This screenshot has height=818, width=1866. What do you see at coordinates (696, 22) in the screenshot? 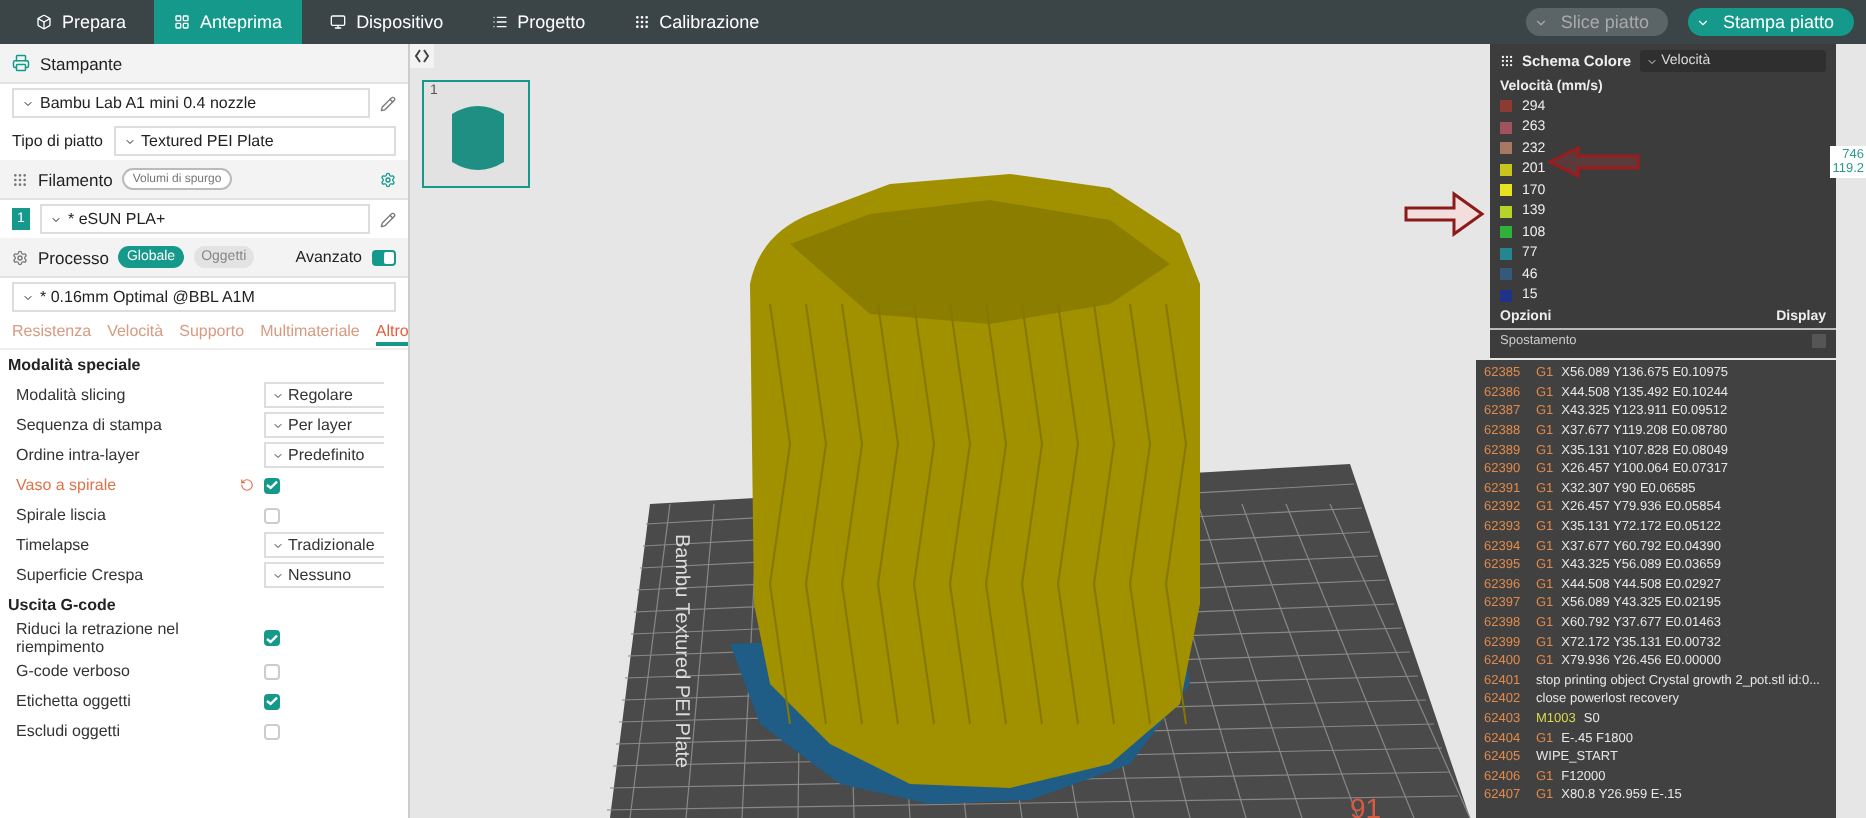
I see `nav-tab: Calibrazione` at bounding box center [696, 22].